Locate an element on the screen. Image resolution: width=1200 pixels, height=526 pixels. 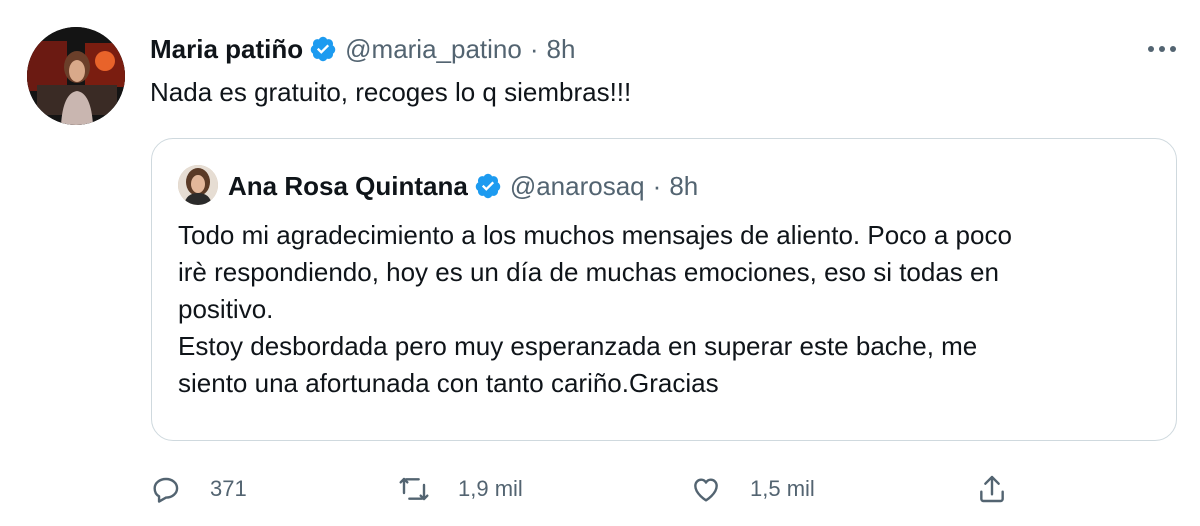
quoted-author-avatar is located at coordinates (198, 185).